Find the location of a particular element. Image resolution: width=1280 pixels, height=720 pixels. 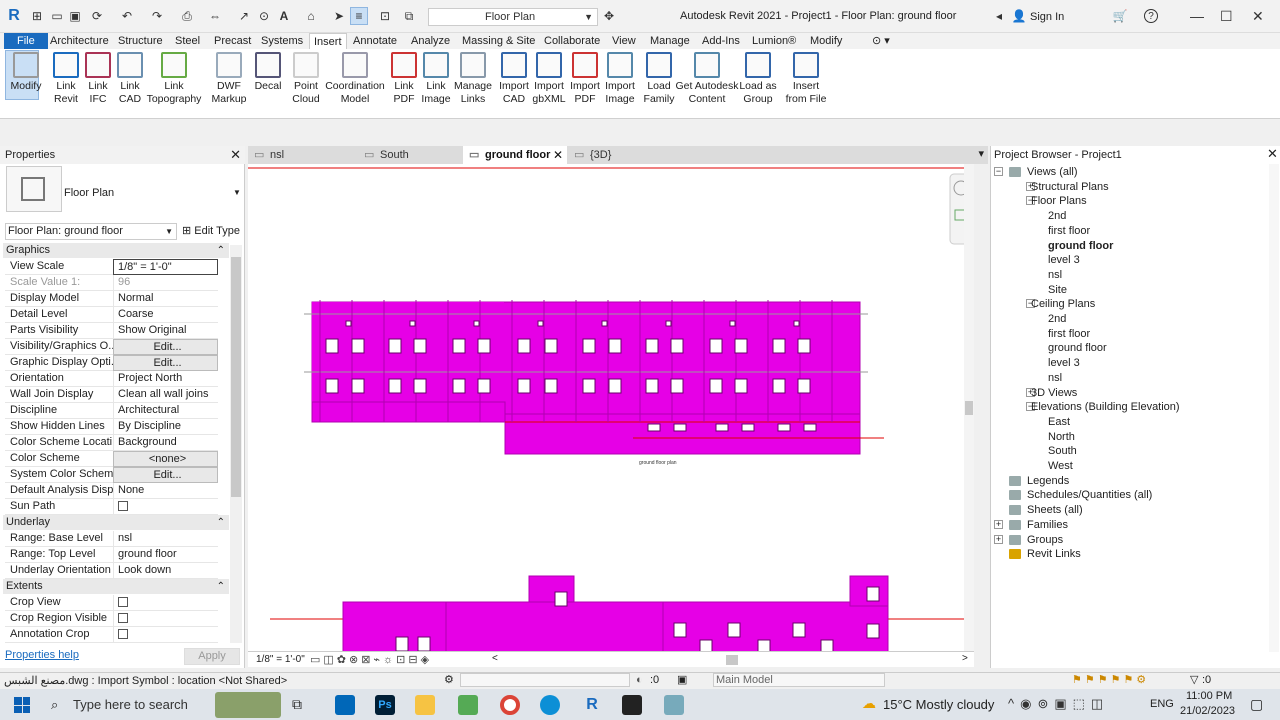

view-scale: 1/8" = 1'-0" is located at coordinates (280, 659).